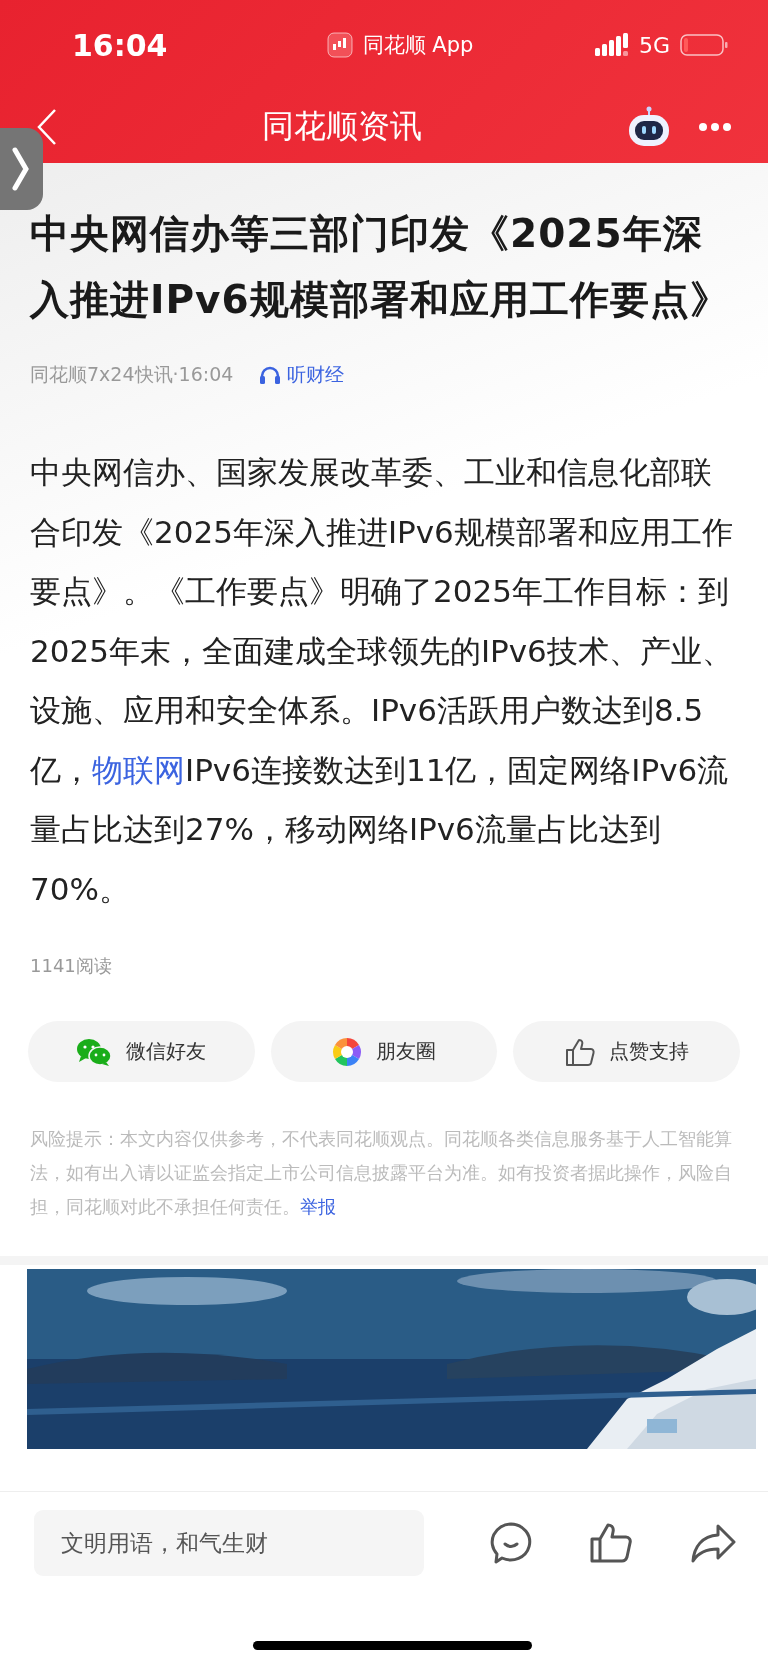 This screenshot has height=1662, width=768. What do you see at coordinates (47, 126) in the screenshot?
I see `back-icon` at bounding box center [47, 126].